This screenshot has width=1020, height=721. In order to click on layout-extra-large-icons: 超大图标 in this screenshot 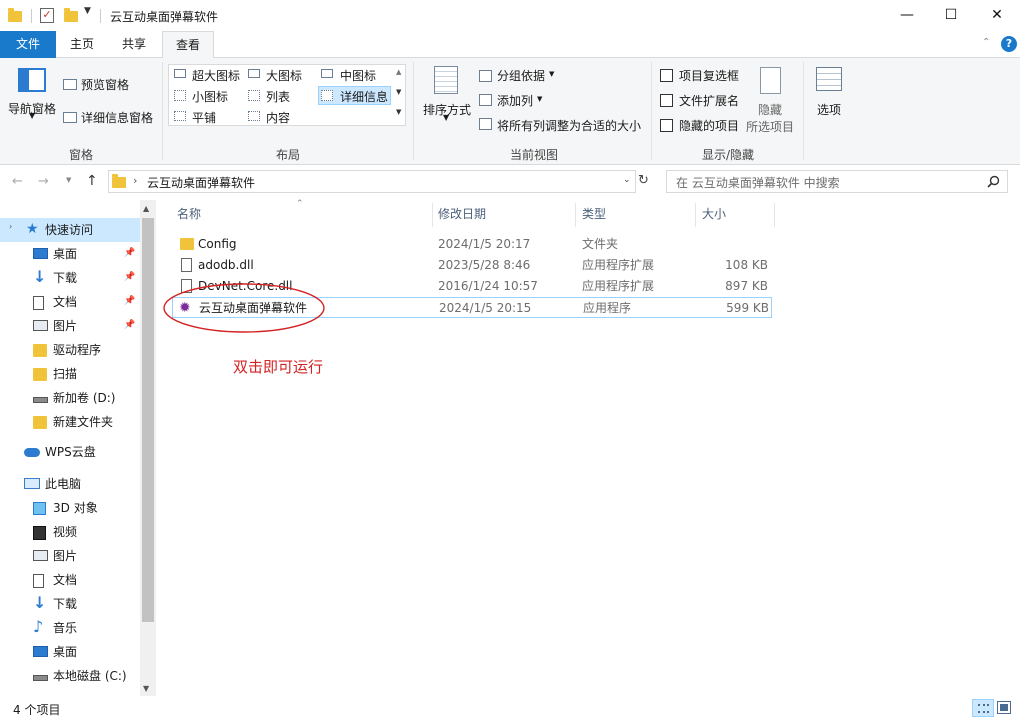, I will do `click(216, 75)`.